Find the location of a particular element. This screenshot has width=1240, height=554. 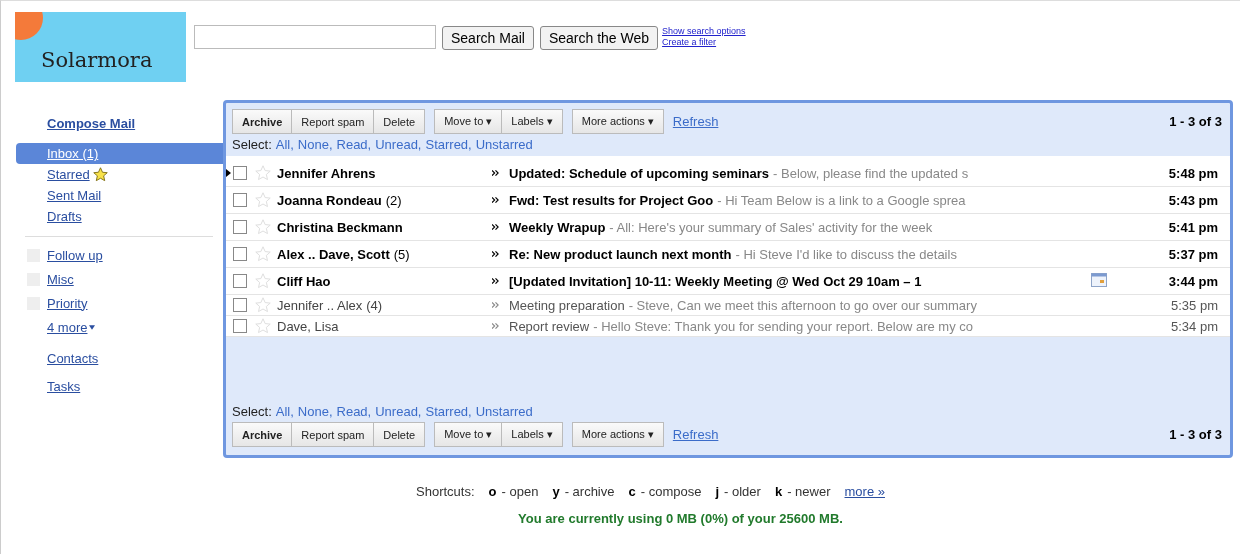

message-snippet: - Below, please find the updated s is located at coordinates (871, 173).